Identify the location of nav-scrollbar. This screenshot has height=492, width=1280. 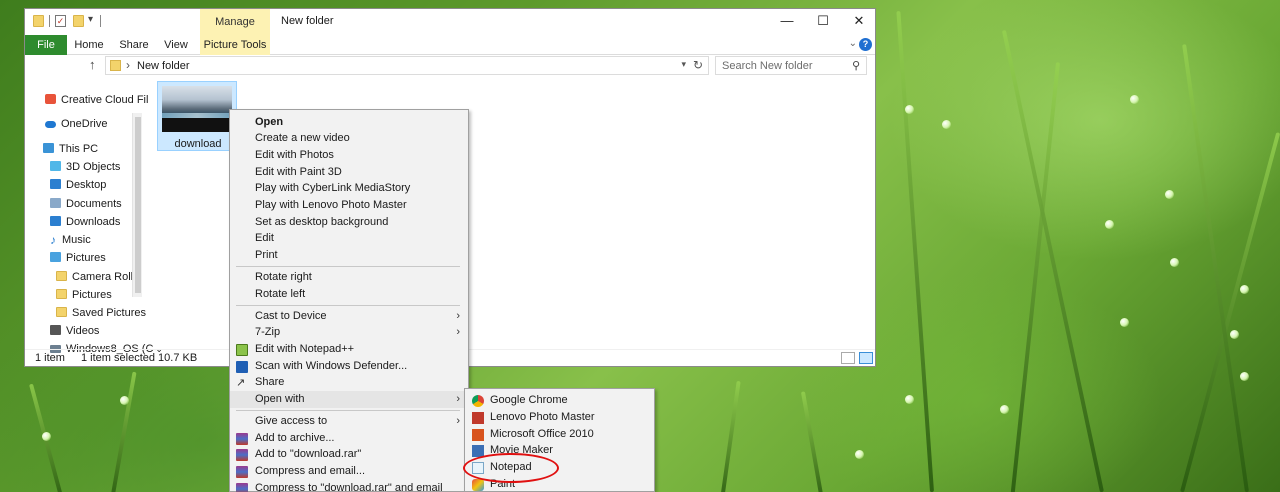
(137, 205).